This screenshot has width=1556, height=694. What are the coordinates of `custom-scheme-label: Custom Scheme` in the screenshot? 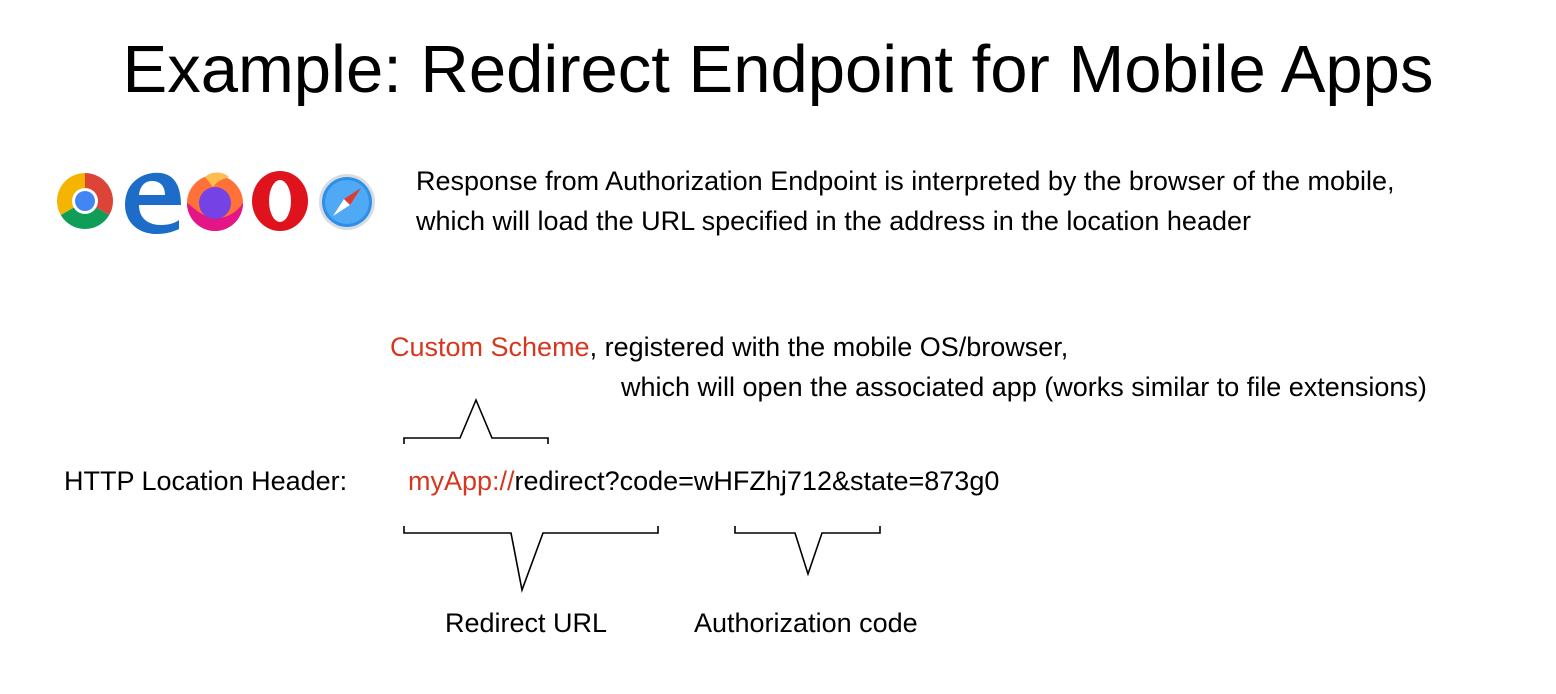 It's located at (490, 347).